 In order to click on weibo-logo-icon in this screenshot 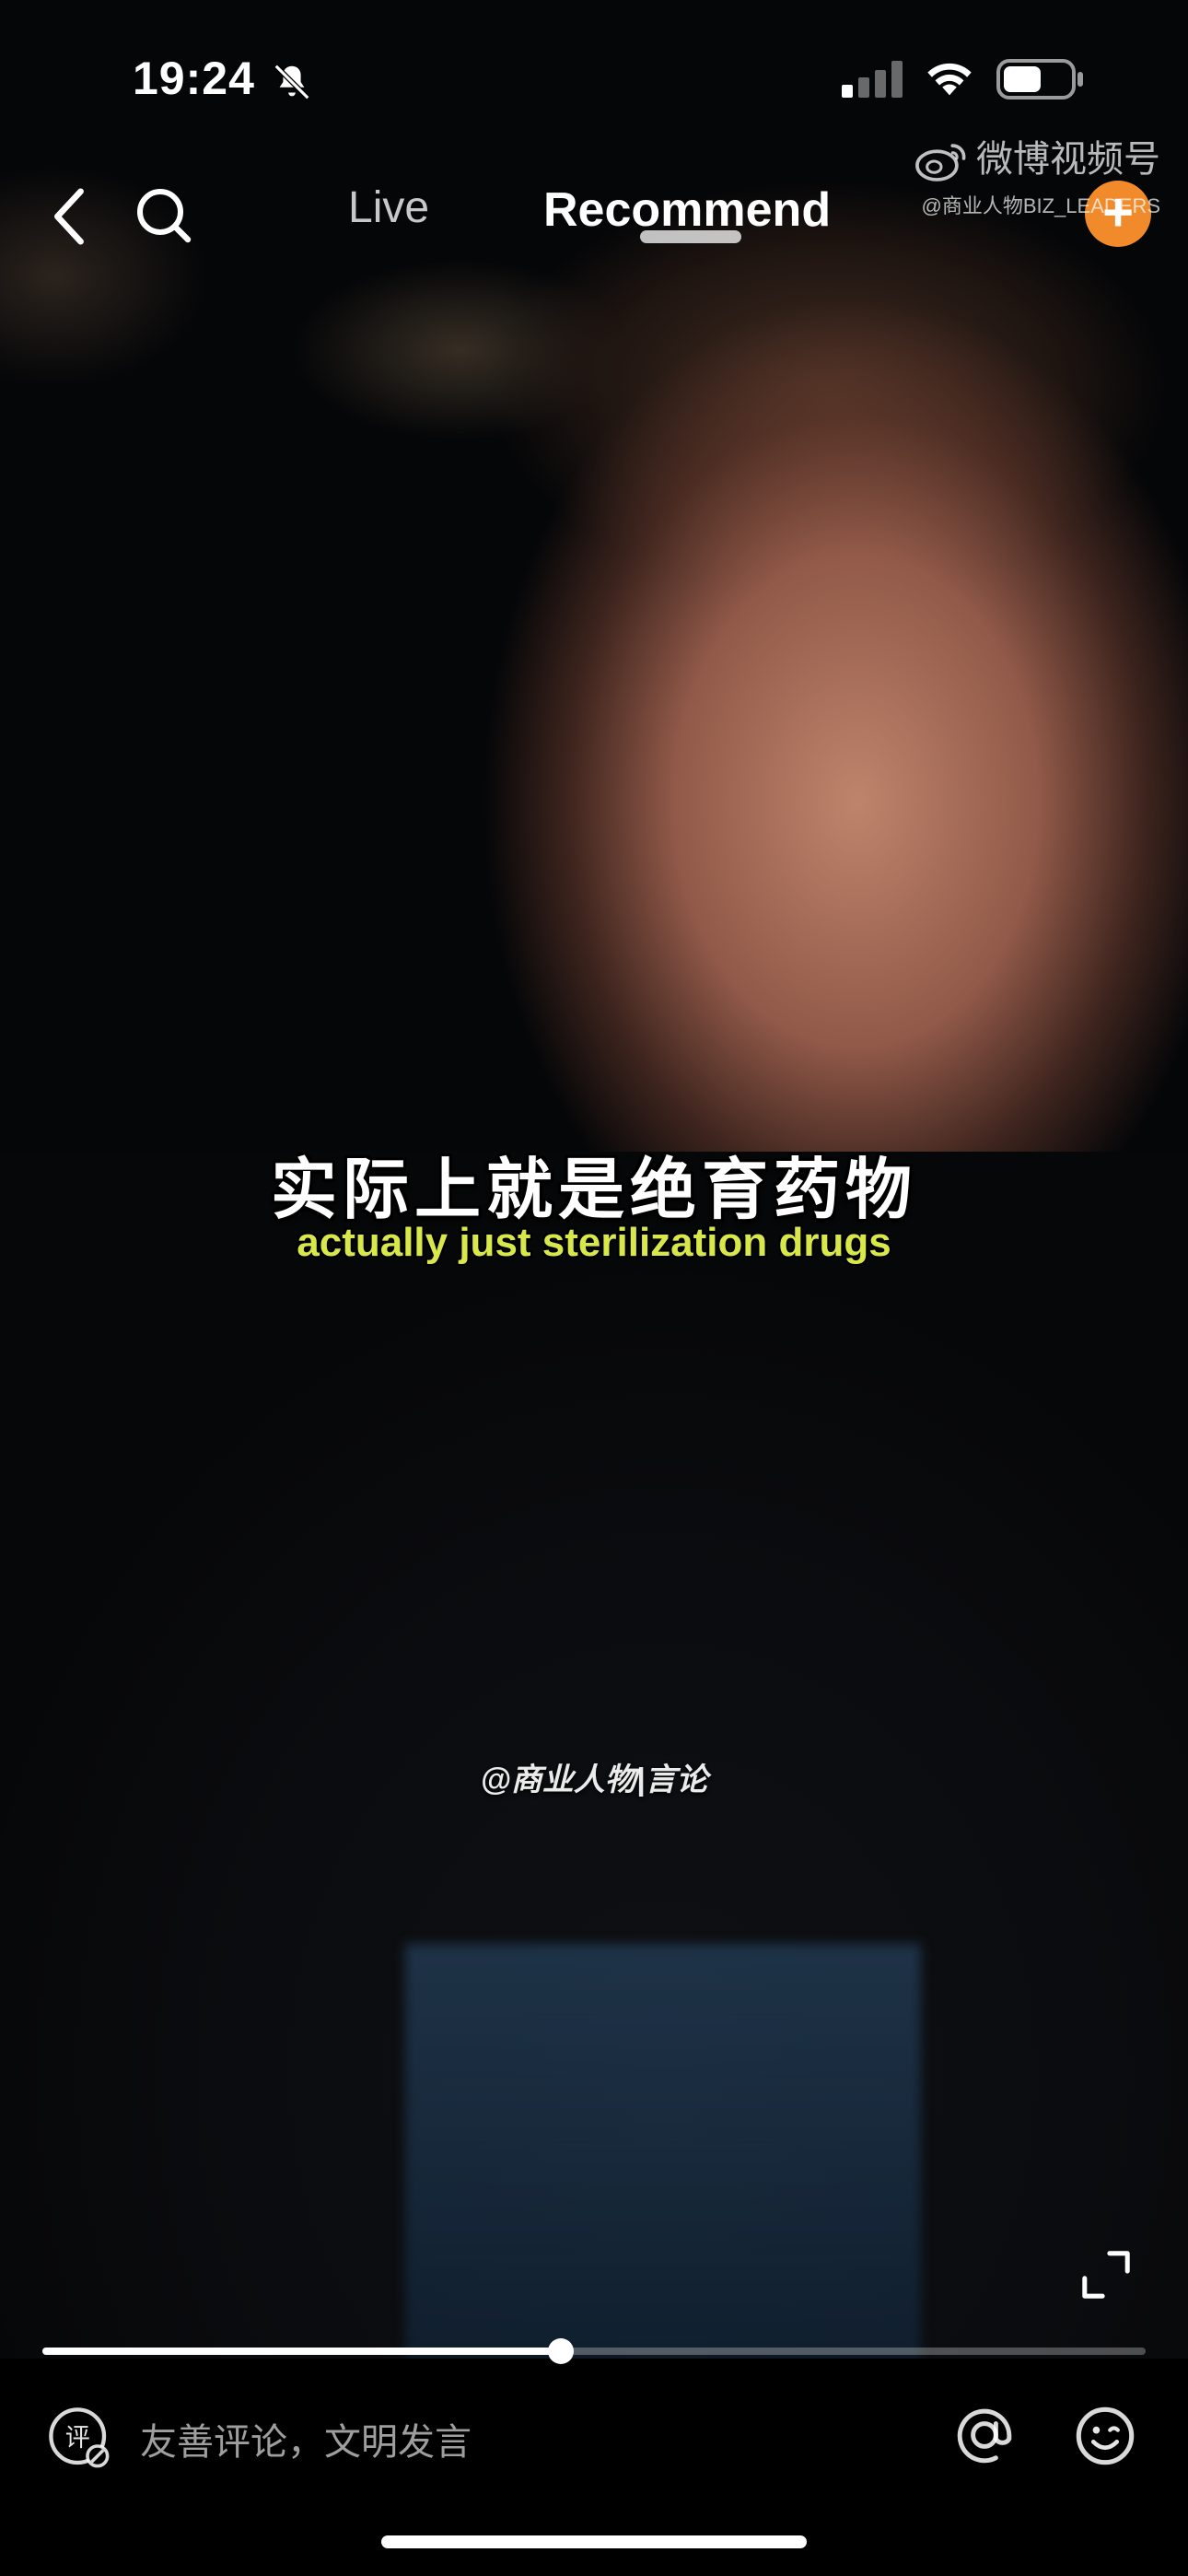, I will do `click(940, 163)`.